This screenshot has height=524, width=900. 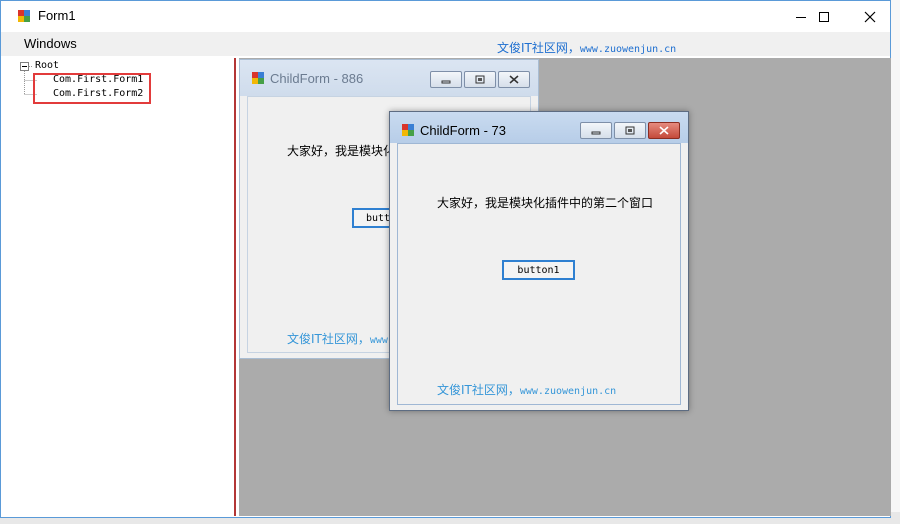 What do you see at coordinates (317, 78) in the screenshot?
I see `child-form-886-title: ChildForm - 886` at bounding box center [317, 78].